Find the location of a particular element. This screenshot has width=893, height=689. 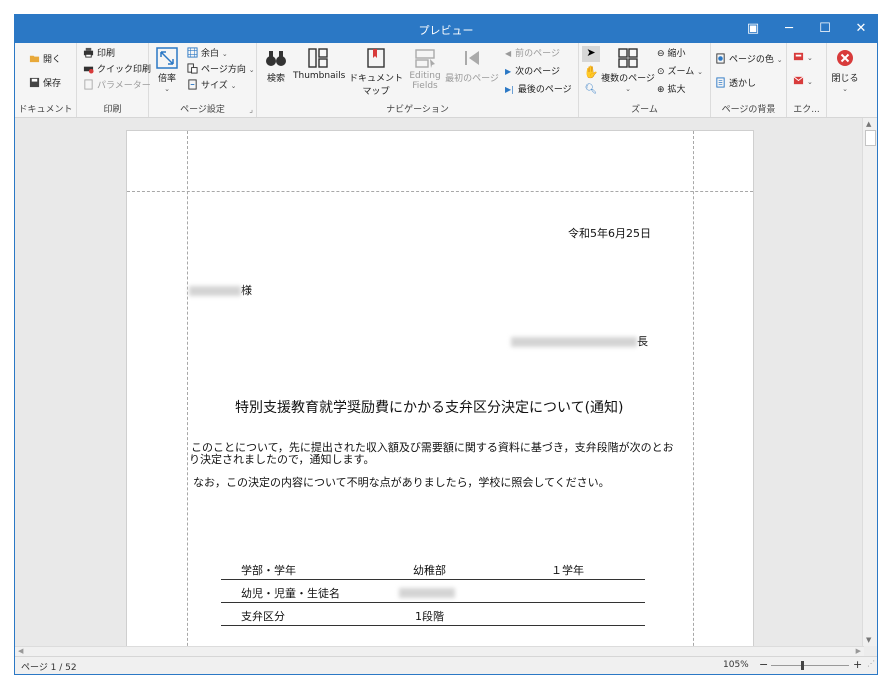

page-color-button: ページの色 ⌄ is located at coordinates (749, 60).